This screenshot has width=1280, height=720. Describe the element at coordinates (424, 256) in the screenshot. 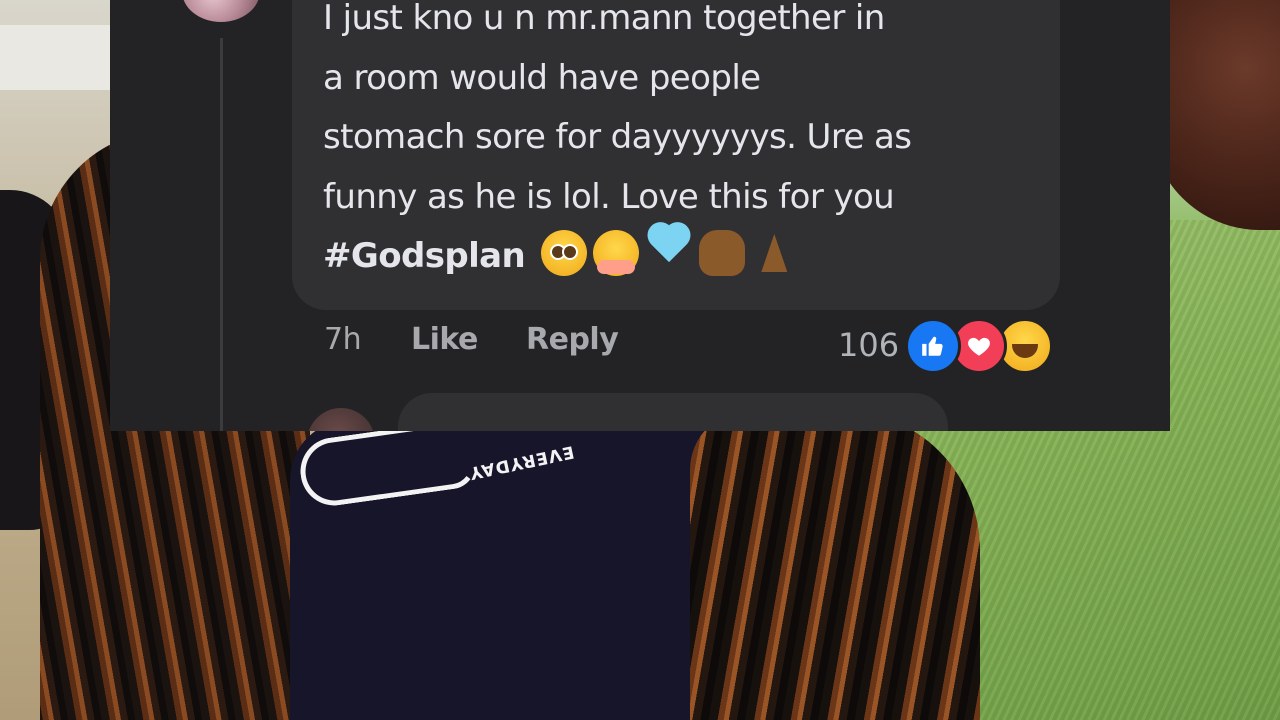

I see `hashtag-link: #Godsplan` at that location.